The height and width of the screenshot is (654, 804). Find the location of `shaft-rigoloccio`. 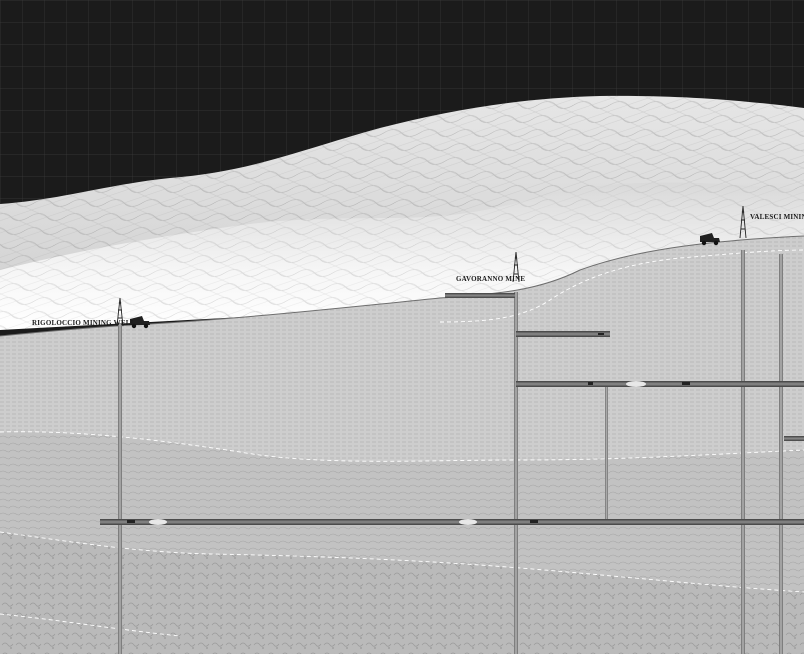

shaft-rigoloccio is located at coordinates (120, 489).